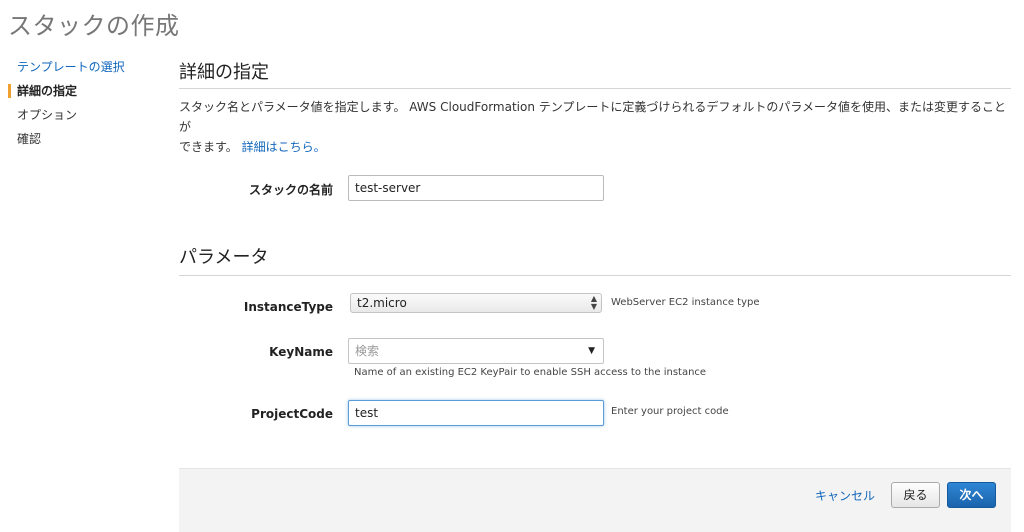  What do you see at coordinates (367, 351) in the screenshot?
I see `key-name-placeholder: 検索` at bounding box center [367, 351].